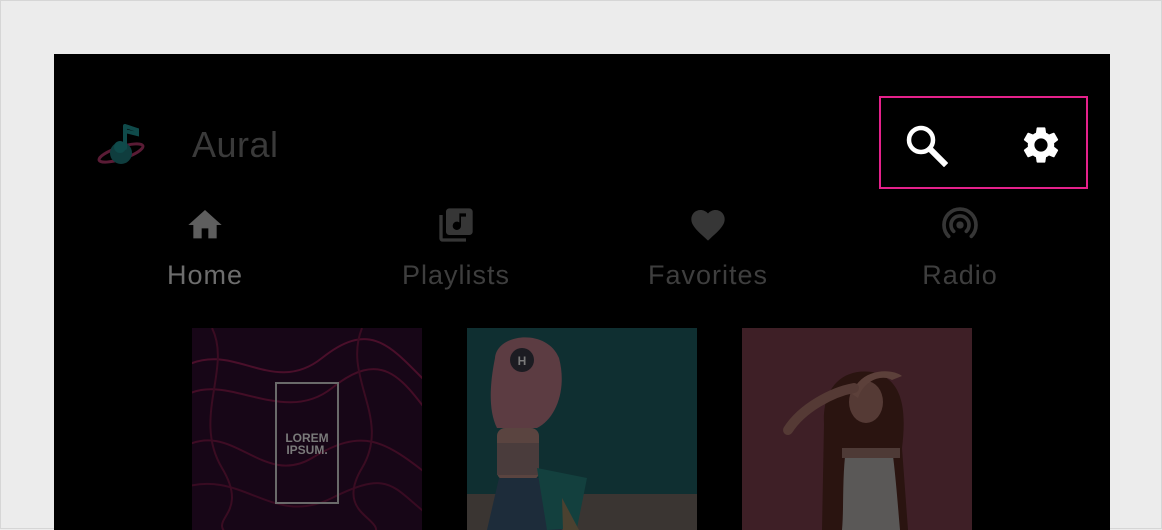  What do you see at coordinates (307, 444) in the screenshot?
I see `album-art-text: LOREM IPSUM.` at bounding box center [307, 444].